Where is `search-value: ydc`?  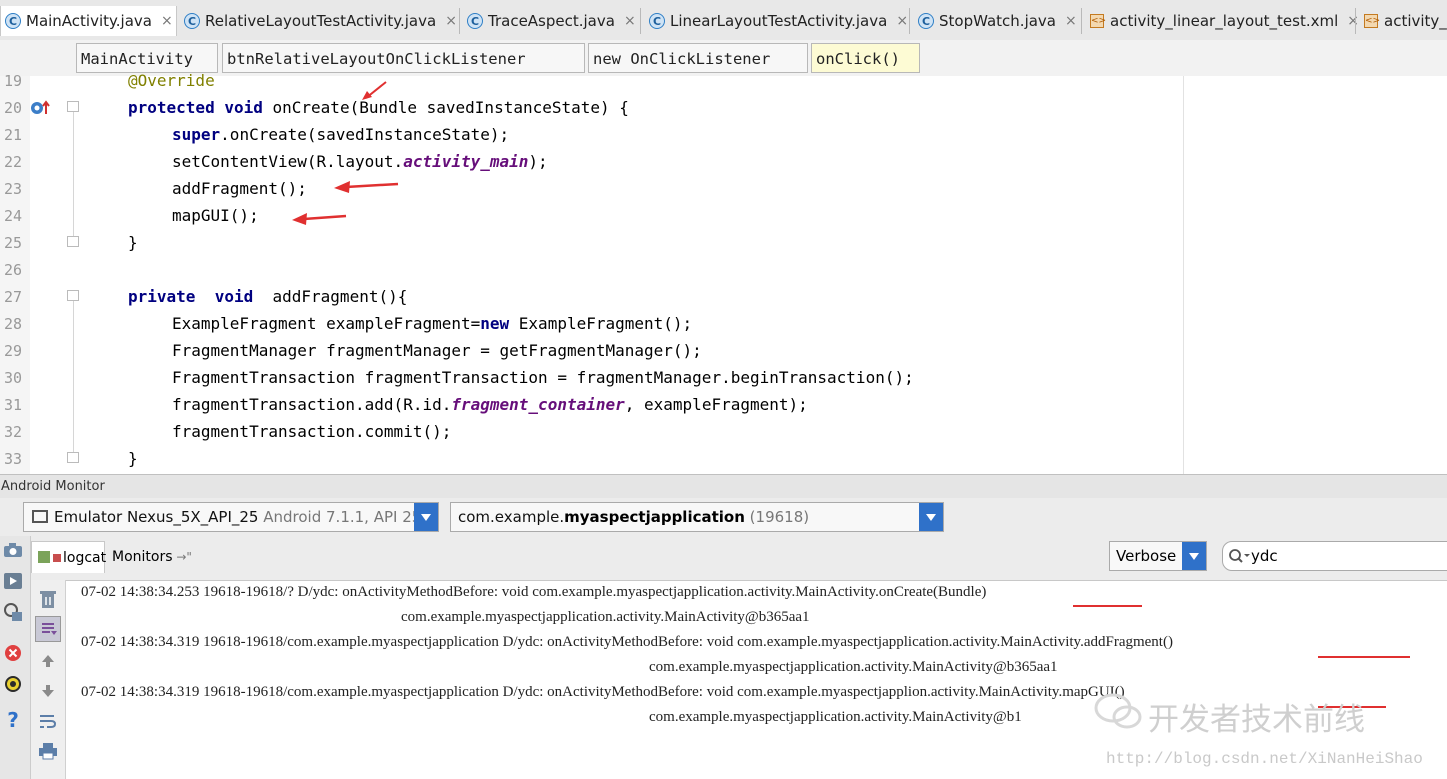 search-value: ydc is located at coordinates (1264, 556).